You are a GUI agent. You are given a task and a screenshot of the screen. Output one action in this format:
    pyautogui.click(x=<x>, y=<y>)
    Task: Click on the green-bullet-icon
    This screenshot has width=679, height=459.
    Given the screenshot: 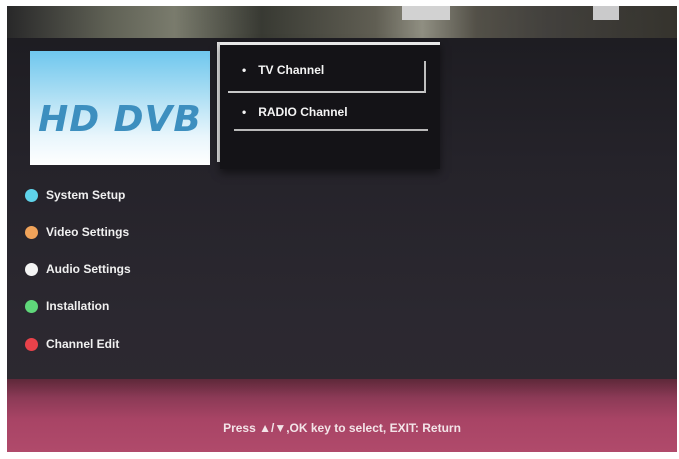 What is the action you would take?
    pyautogui.click(x=31, y=306)
    